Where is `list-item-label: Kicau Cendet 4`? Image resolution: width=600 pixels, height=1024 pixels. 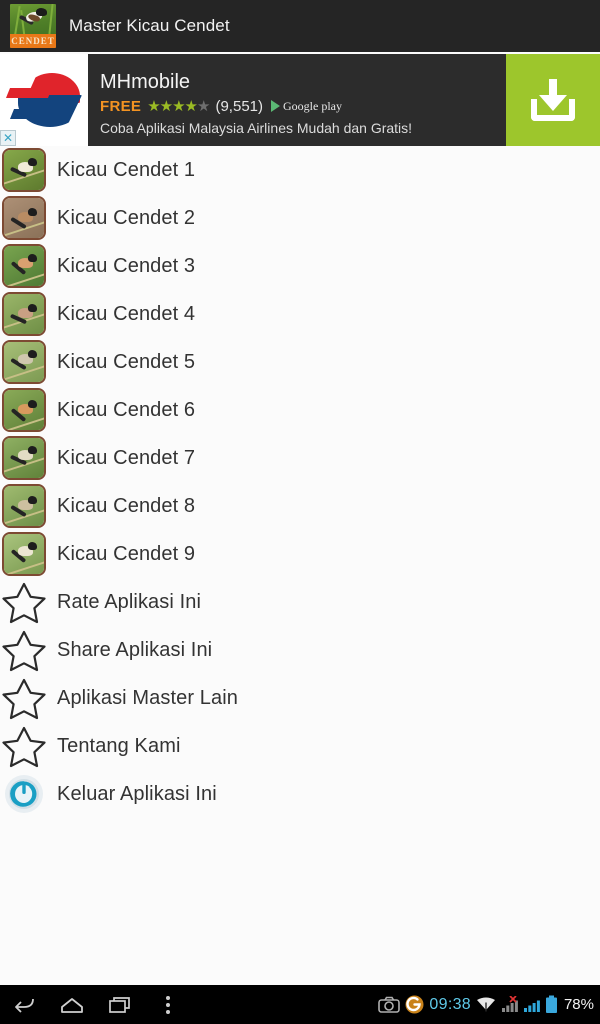
list-item-label: Kicau Cendet 4 is located at coordinates (126, 314).